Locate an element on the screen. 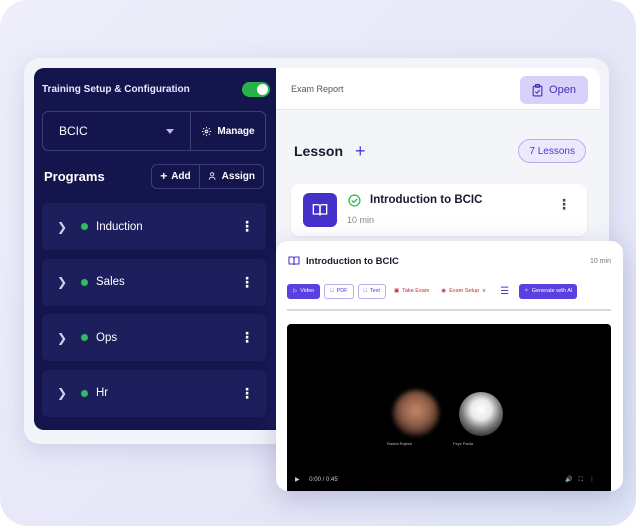 The width and height of the screenshot is (636, 526). popup-duration: 10 min is located at coordinates (600, 261).